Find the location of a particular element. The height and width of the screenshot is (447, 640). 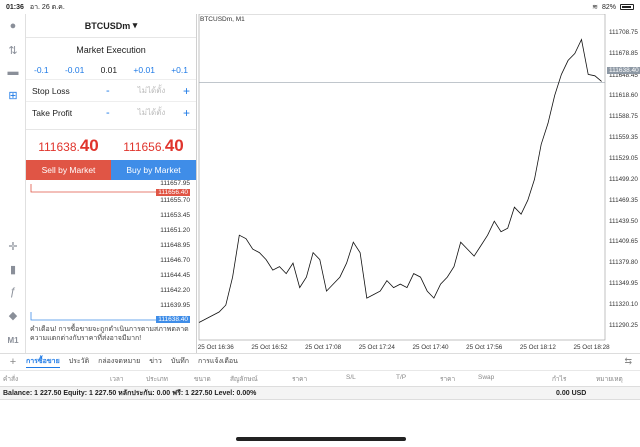

x-tick-label: 25 Oct 16:36 is located at coordinates (215, 347).